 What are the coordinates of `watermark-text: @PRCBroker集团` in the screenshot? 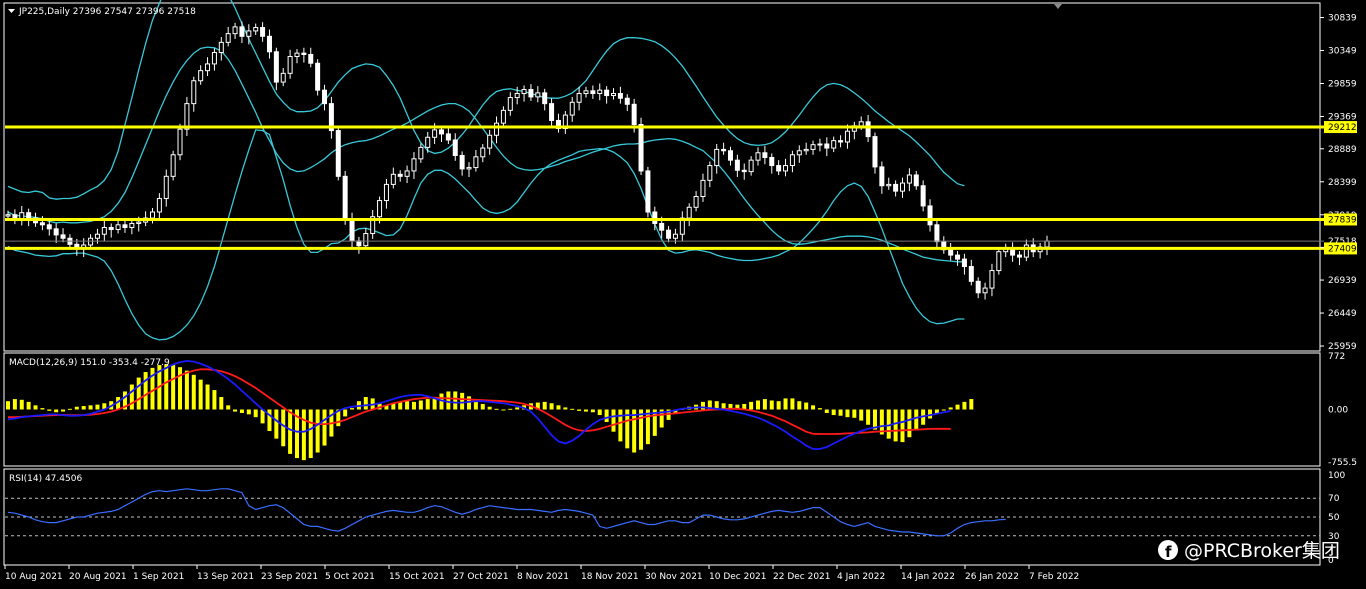 It's located at (1262, 551).